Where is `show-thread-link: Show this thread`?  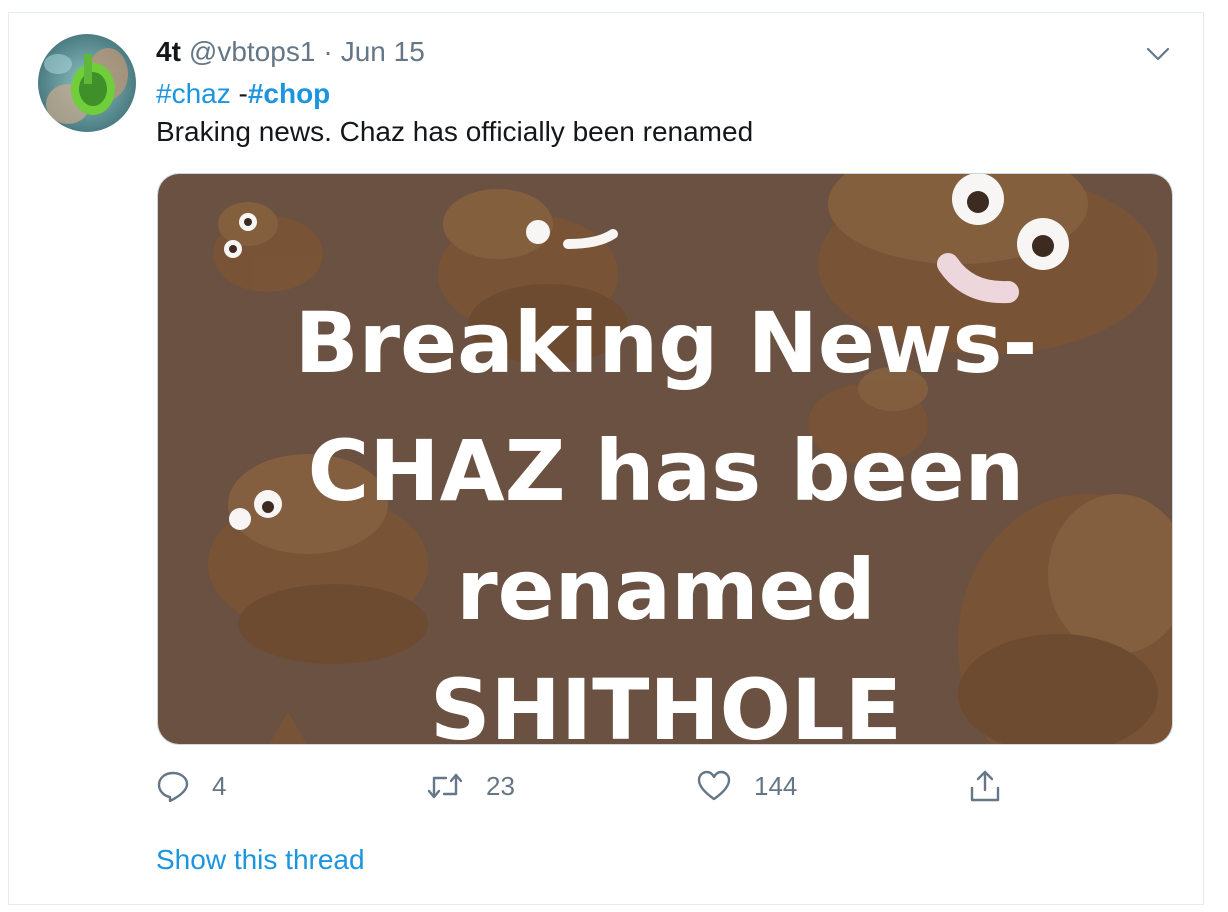
show-thread-link: Show this thread is located at coordinates (260, 860).